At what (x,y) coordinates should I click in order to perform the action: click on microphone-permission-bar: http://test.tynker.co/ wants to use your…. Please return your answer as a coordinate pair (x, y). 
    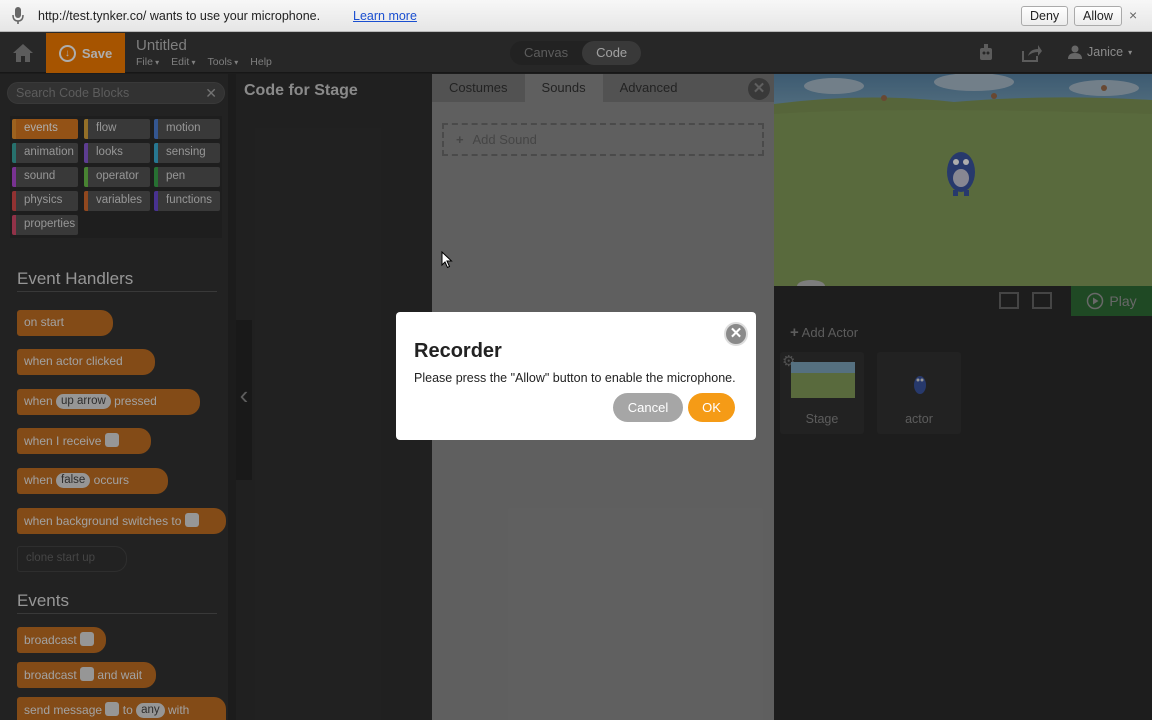
    Looking at the image, I should click on (576, 16).